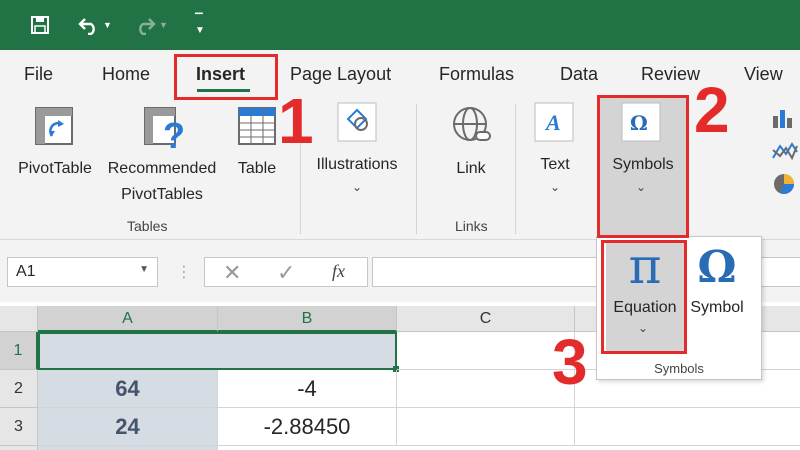 The width and height of the screenshot is (800, 450). What do you see at coordinates (128, 448) in the screenshot?
I see `cell-a4` at bounding box center [128, 448].